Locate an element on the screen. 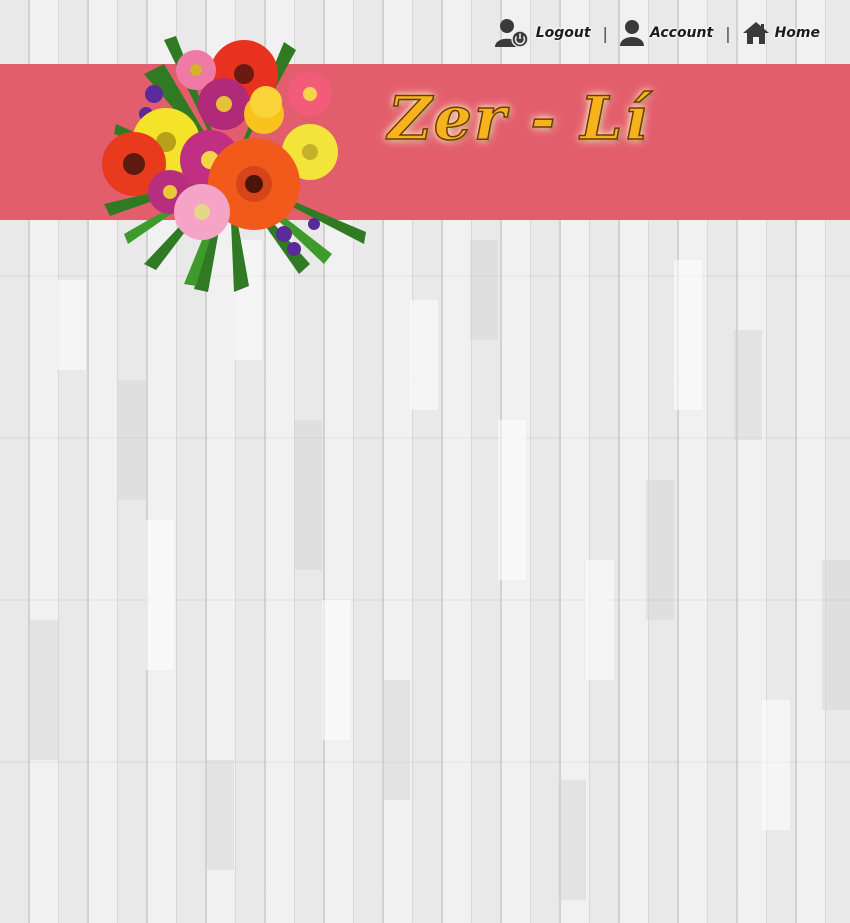  brand-title: Zer - Lí is located at coordinates (518, 119).